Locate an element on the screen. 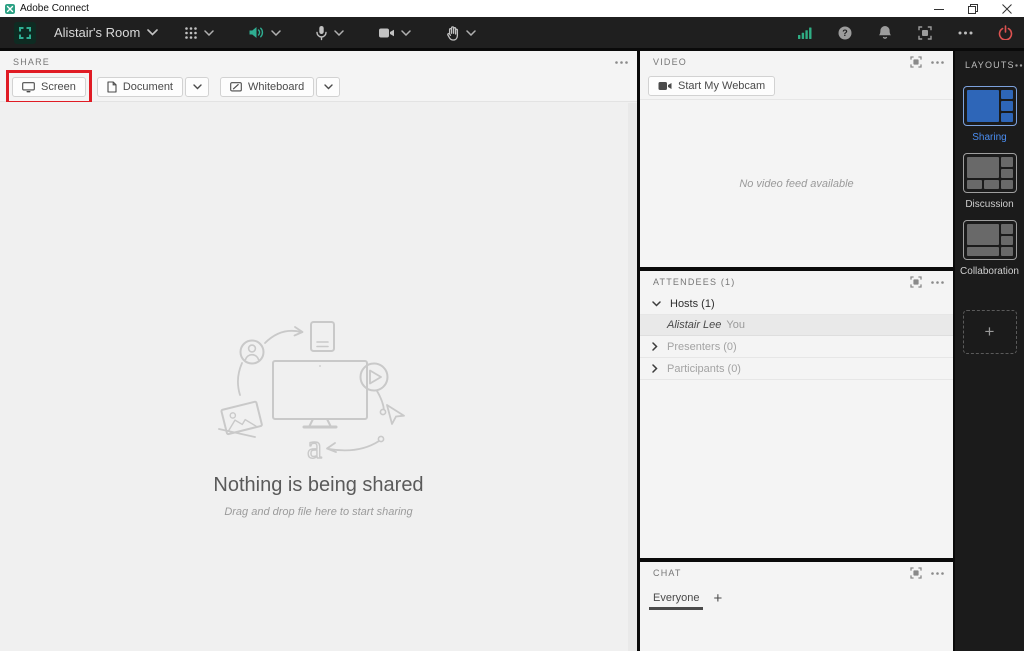 The image size is (1024, 651). start-webcam-button: Start My Webcam is located at coordinates (712, 86).